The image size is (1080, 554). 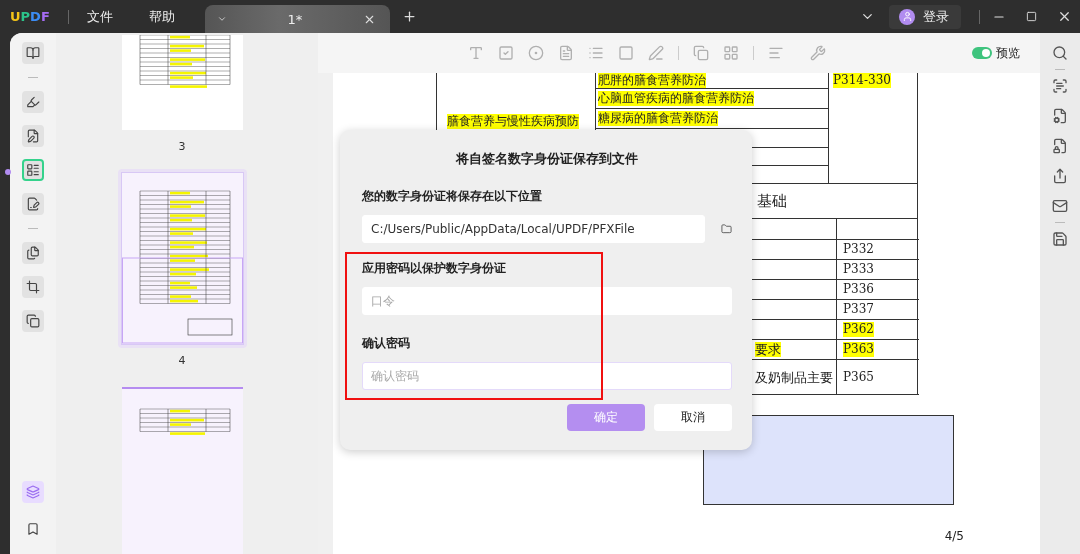 What do you see at coordinates (30, 16) in the screenshot?
I see `app-logo: UPDF` at bounding box center [30, 16].